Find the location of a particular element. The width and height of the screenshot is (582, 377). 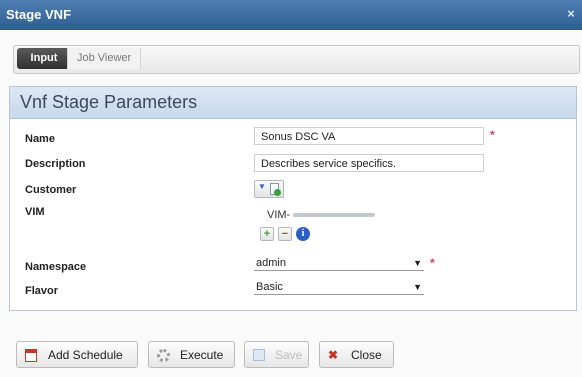

execute-label: Execute is located at coordinates (202, 355).